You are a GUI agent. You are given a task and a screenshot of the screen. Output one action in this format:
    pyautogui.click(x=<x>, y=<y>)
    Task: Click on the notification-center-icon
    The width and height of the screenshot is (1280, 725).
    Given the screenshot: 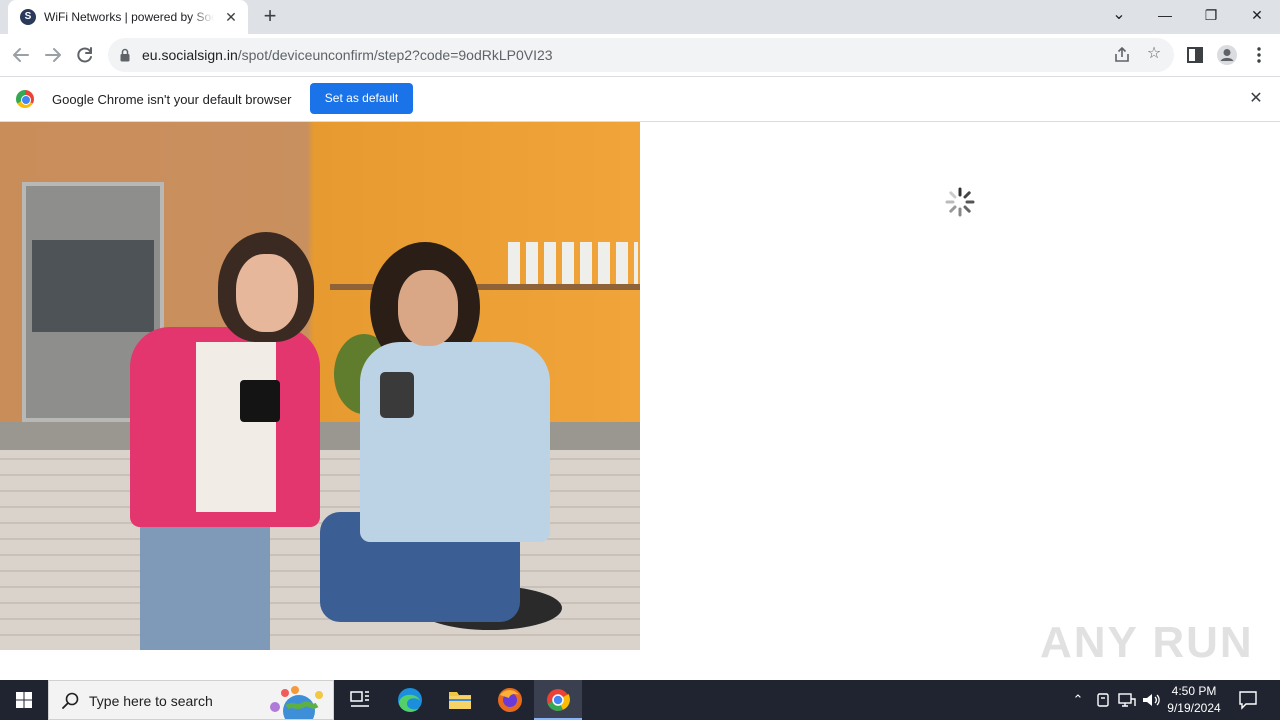 What is the action you would take?
    pyautogui.click(x=1248, y=700)
    